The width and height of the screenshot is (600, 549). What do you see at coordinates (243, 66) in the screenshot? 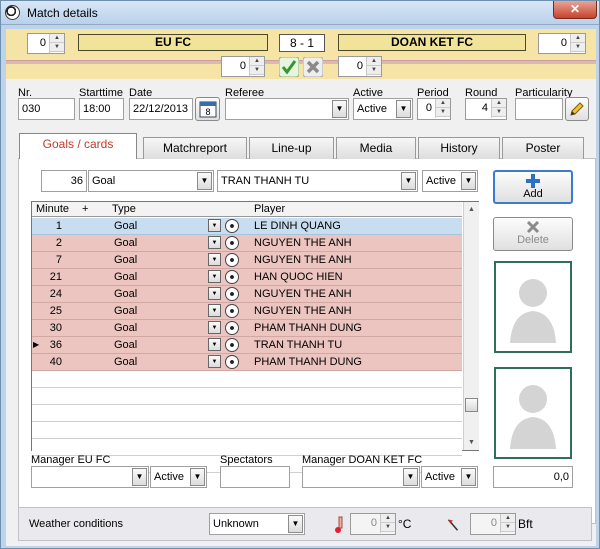
I see `home-extra-spinner: 0 ▲ ▼` at bounding box center [243, 66].